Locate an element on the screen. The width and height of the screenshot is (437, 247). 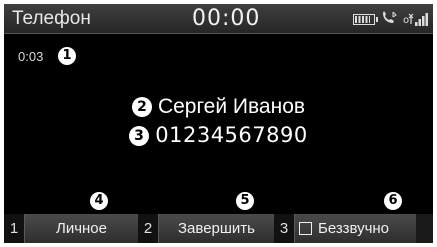
end-call-button: Завершить is located at coordinates (216, 228).